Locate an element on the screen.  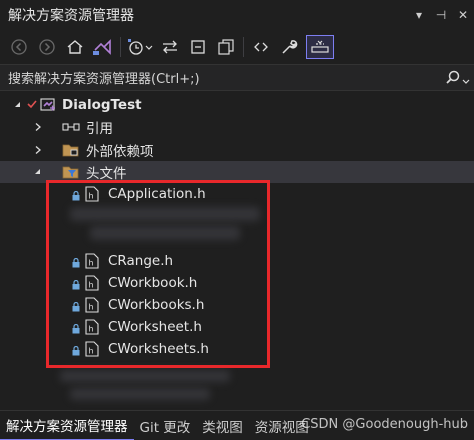
cpp-project-icon is located at coordinates (48, 105).